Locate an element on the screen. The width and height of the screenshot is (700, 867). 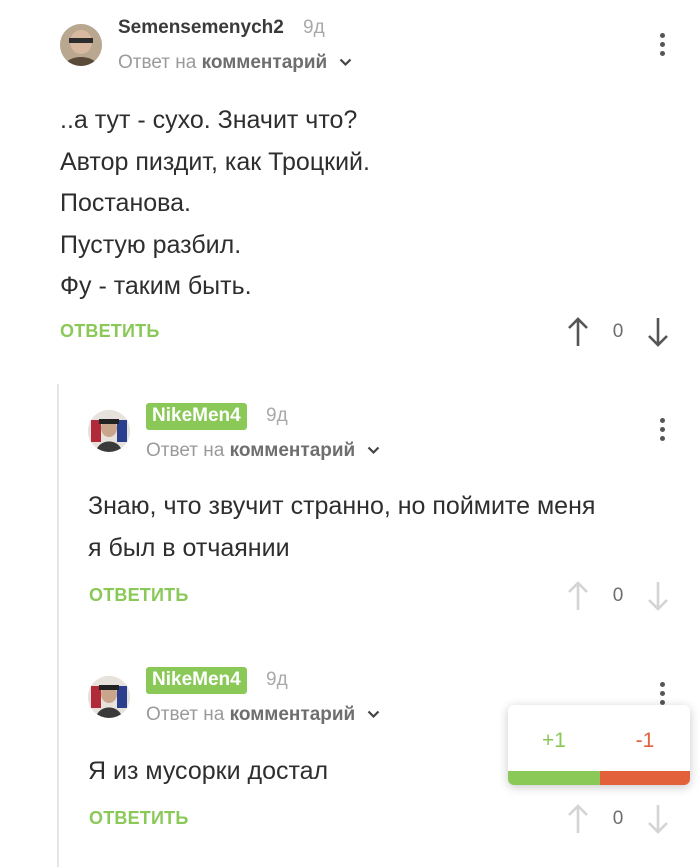
minus-vote-bar is located at coordinates (645, 778).